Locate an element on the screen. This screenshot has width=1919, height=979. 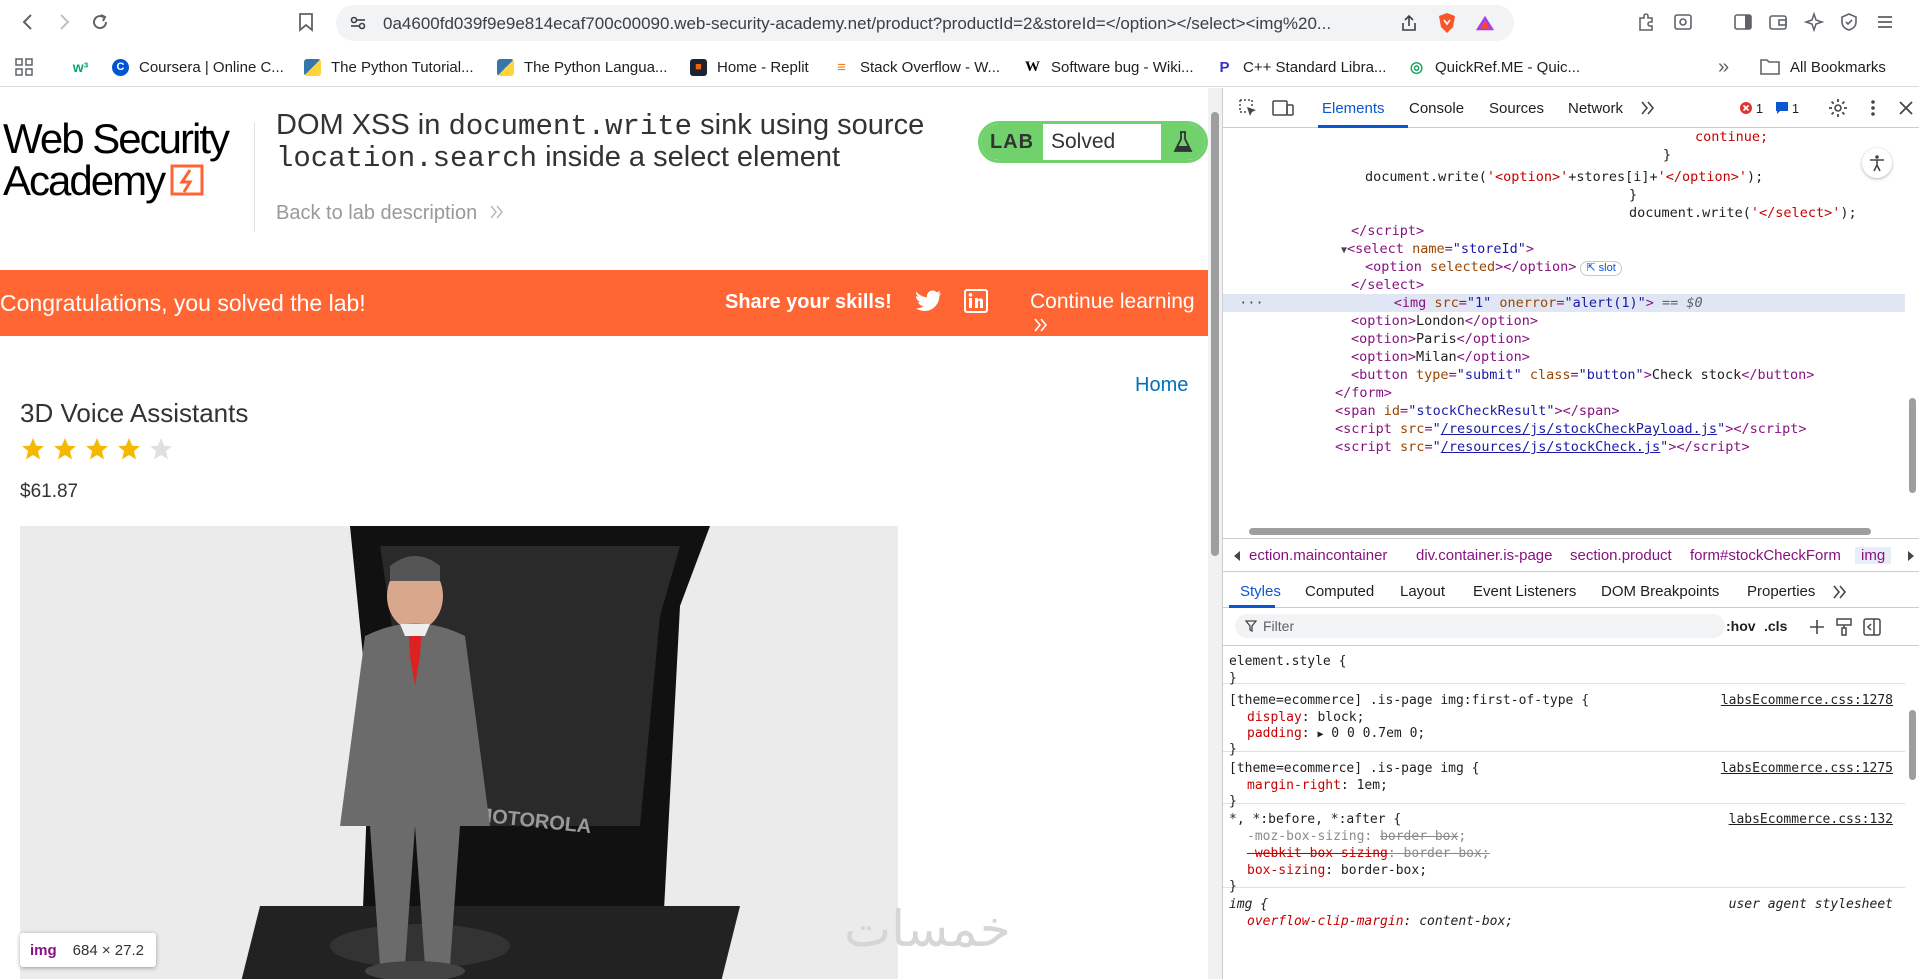
linkedin-icon is located at coordinates (976, 303).